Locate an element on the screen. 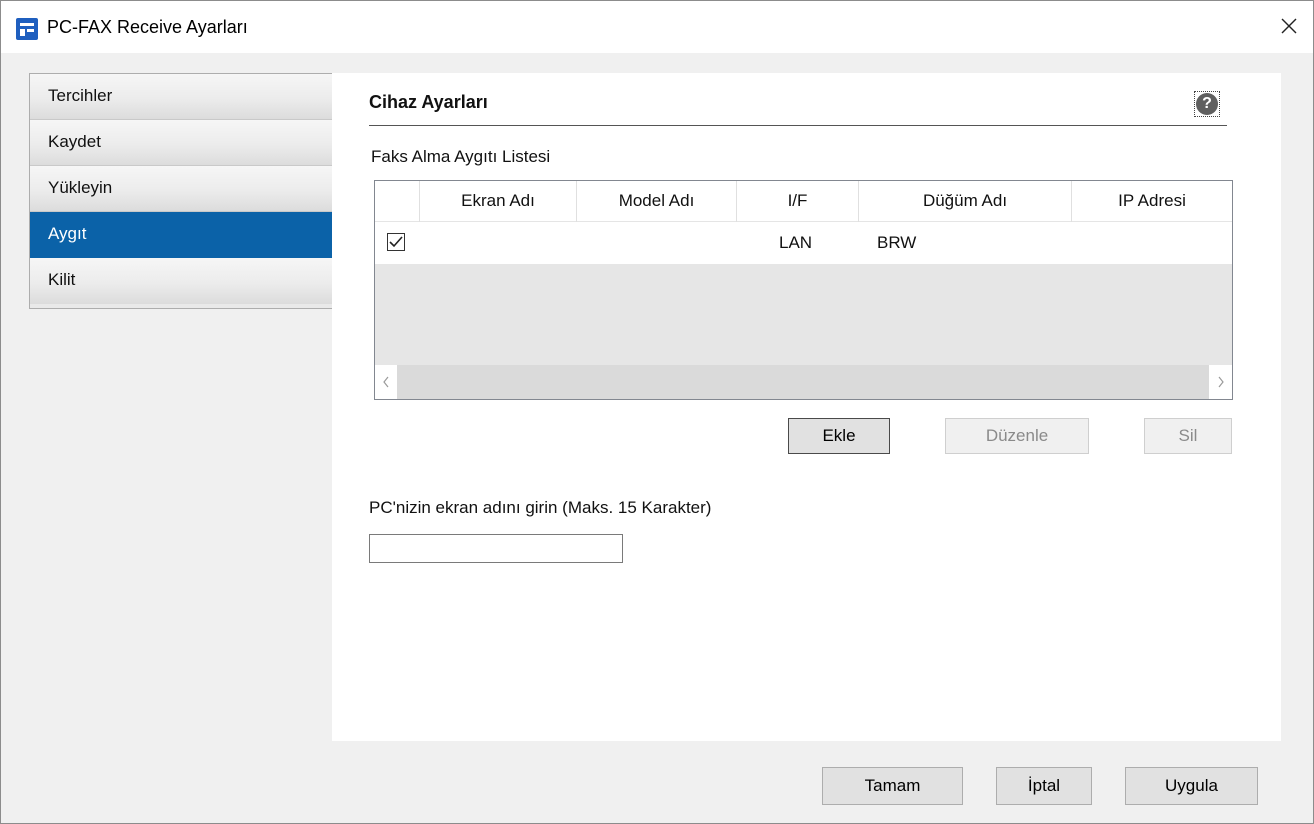 The width and height of the screenshot is (1314, 824). sidebar-item-yukleyin: Yükleyin is located at coordinates (181, 189).